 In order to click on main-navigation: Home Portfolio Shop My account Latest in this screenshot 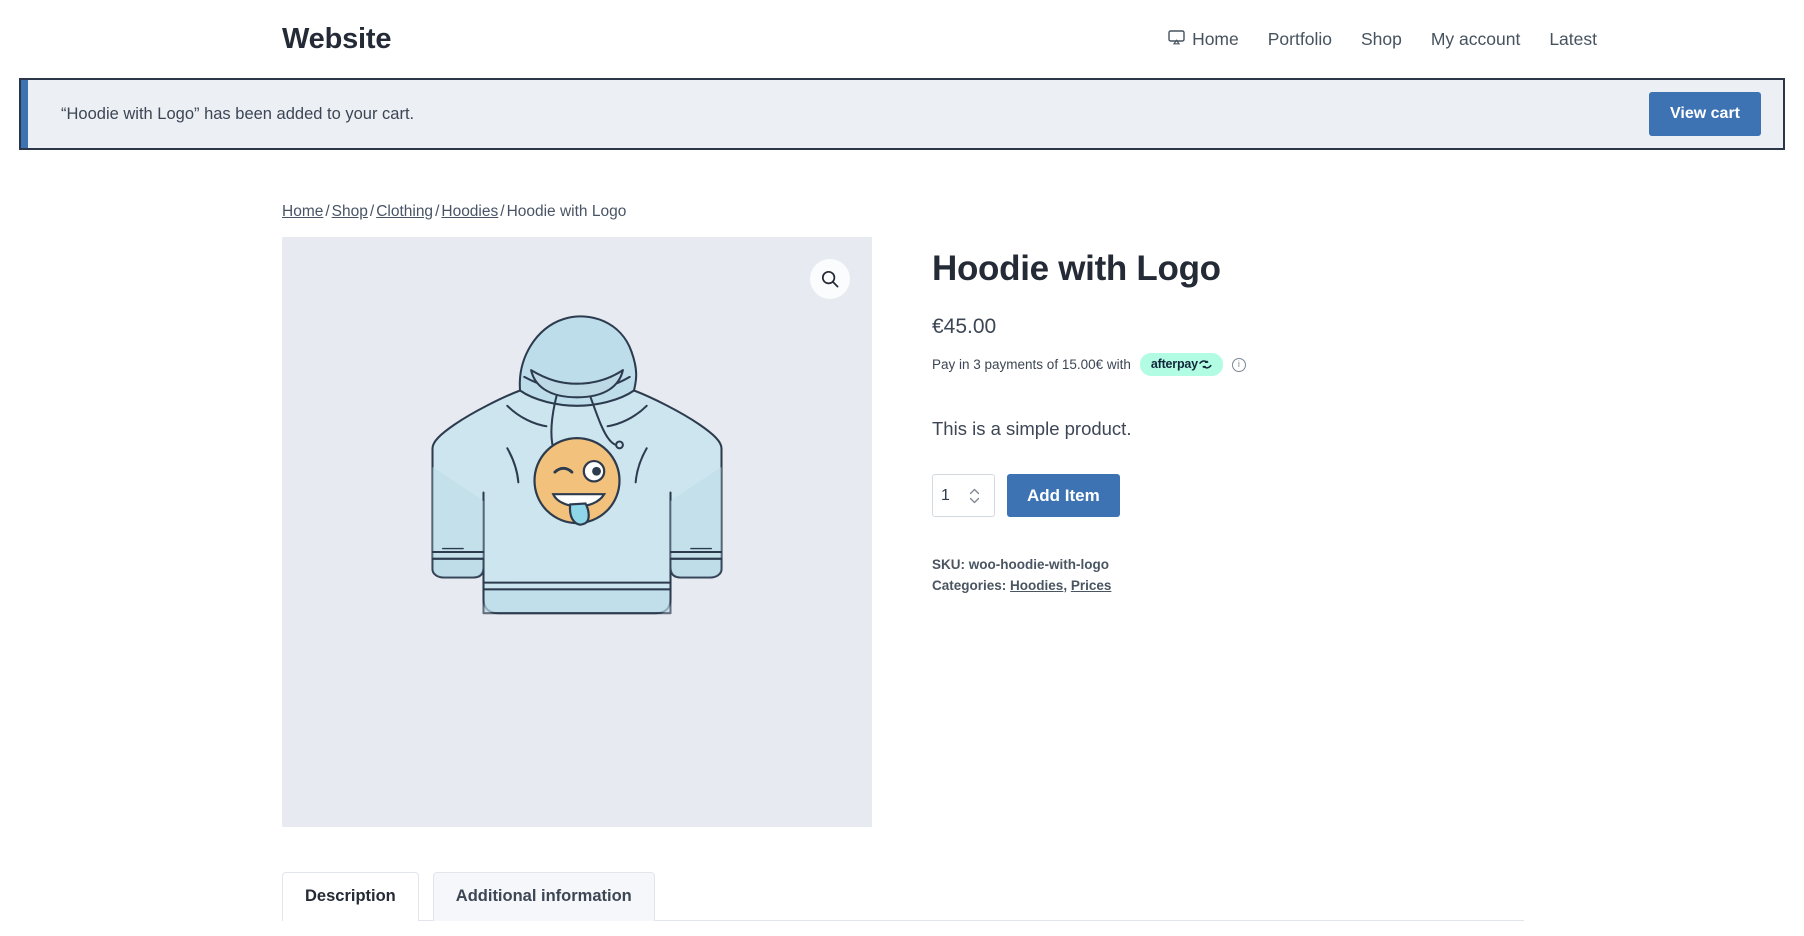, I will do `click(1466, 39)`.